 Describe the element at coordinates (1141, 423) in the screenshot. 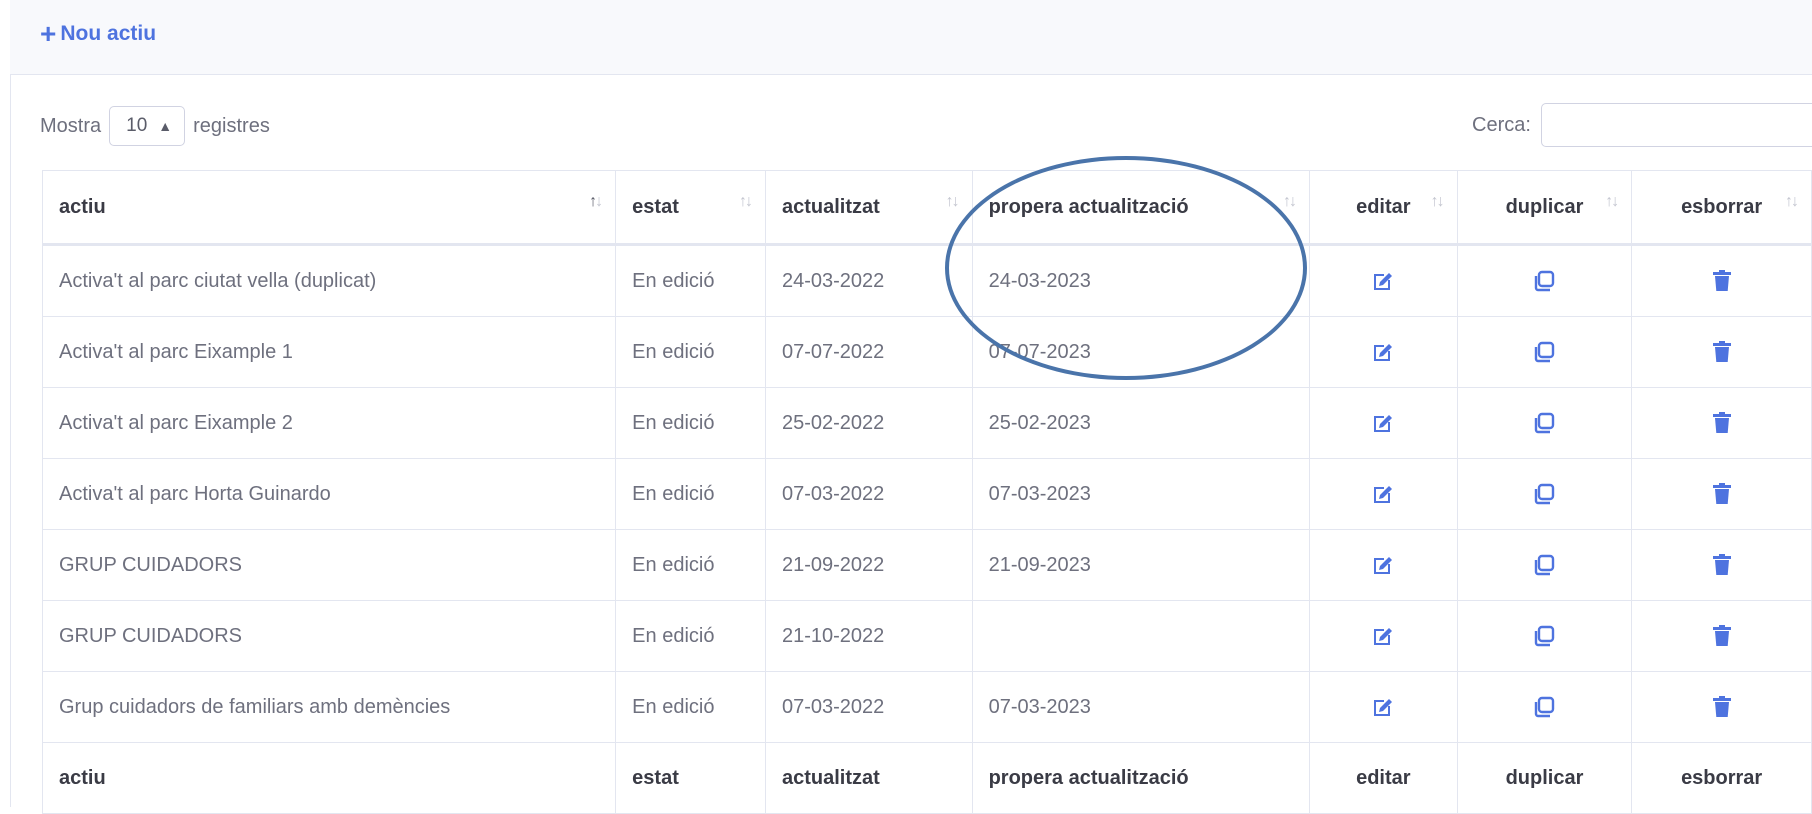

I see `cell-propera: 25-02-2023` at that location.